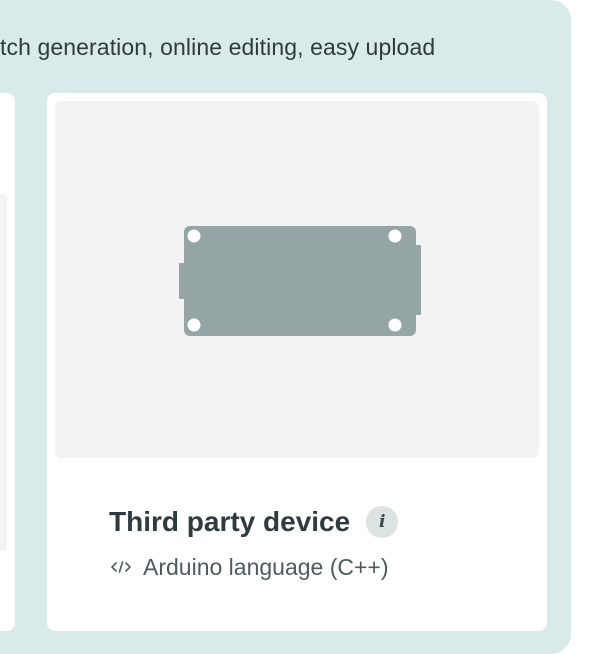 The image size is (590, 654). I want to click on circuit-board-icon, so click(300, 281).